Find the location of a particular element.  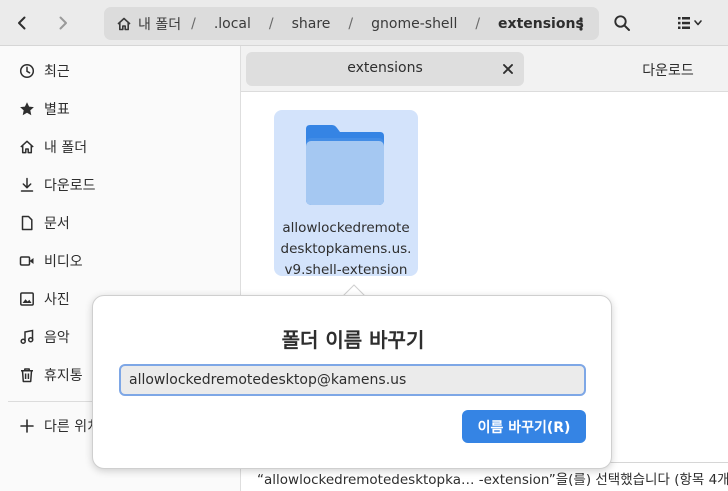

sidebar-item-label: 사진 is located at coordinates (57, 300).